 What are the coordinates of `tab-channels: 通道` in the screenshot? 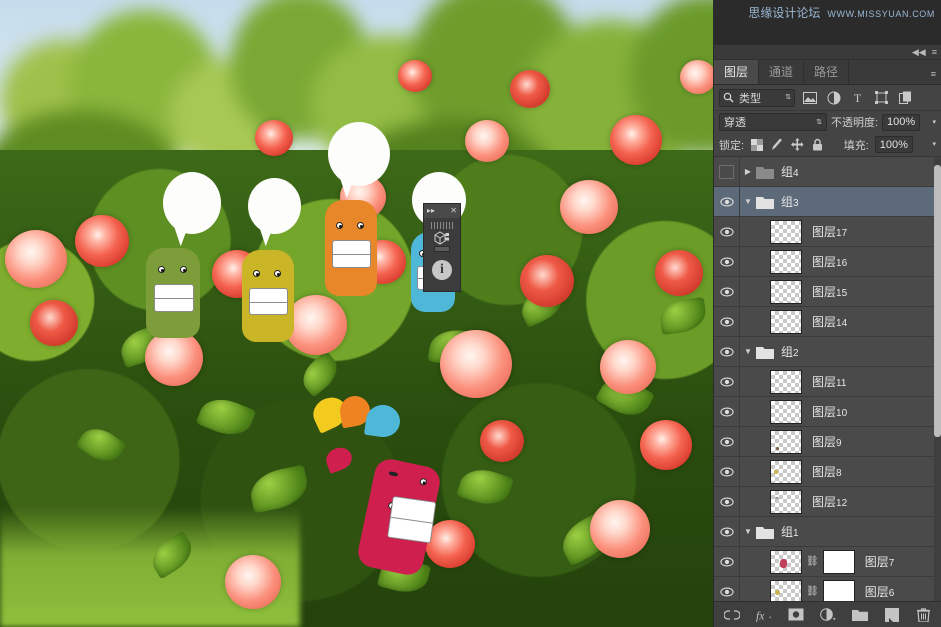 It's located at (782, 72).